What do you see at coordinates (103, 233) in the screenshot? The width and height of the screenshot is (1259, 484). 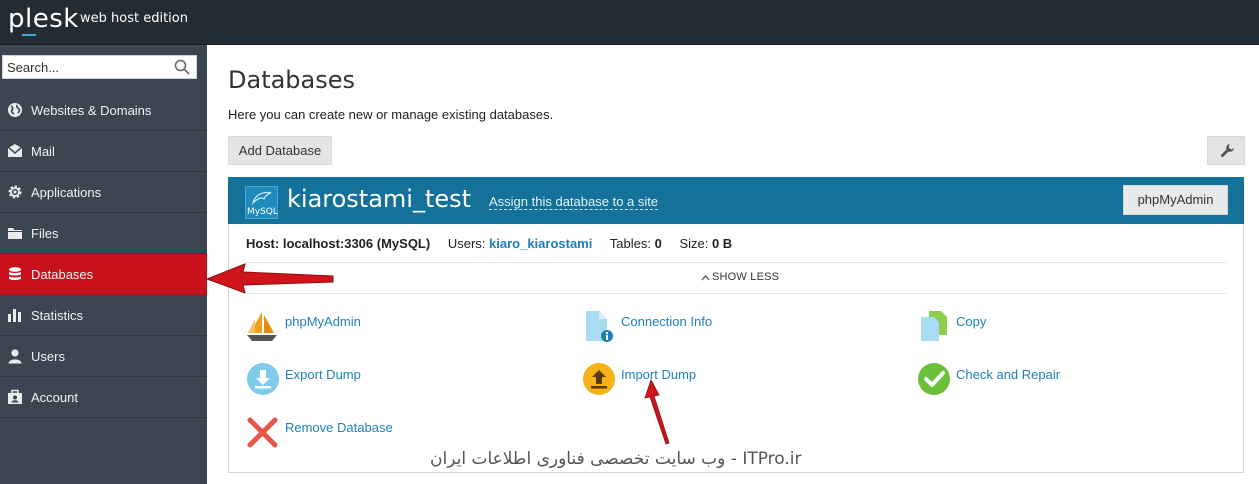 I see `sidebar-item-files: Files` at bounding box center [103, 233].